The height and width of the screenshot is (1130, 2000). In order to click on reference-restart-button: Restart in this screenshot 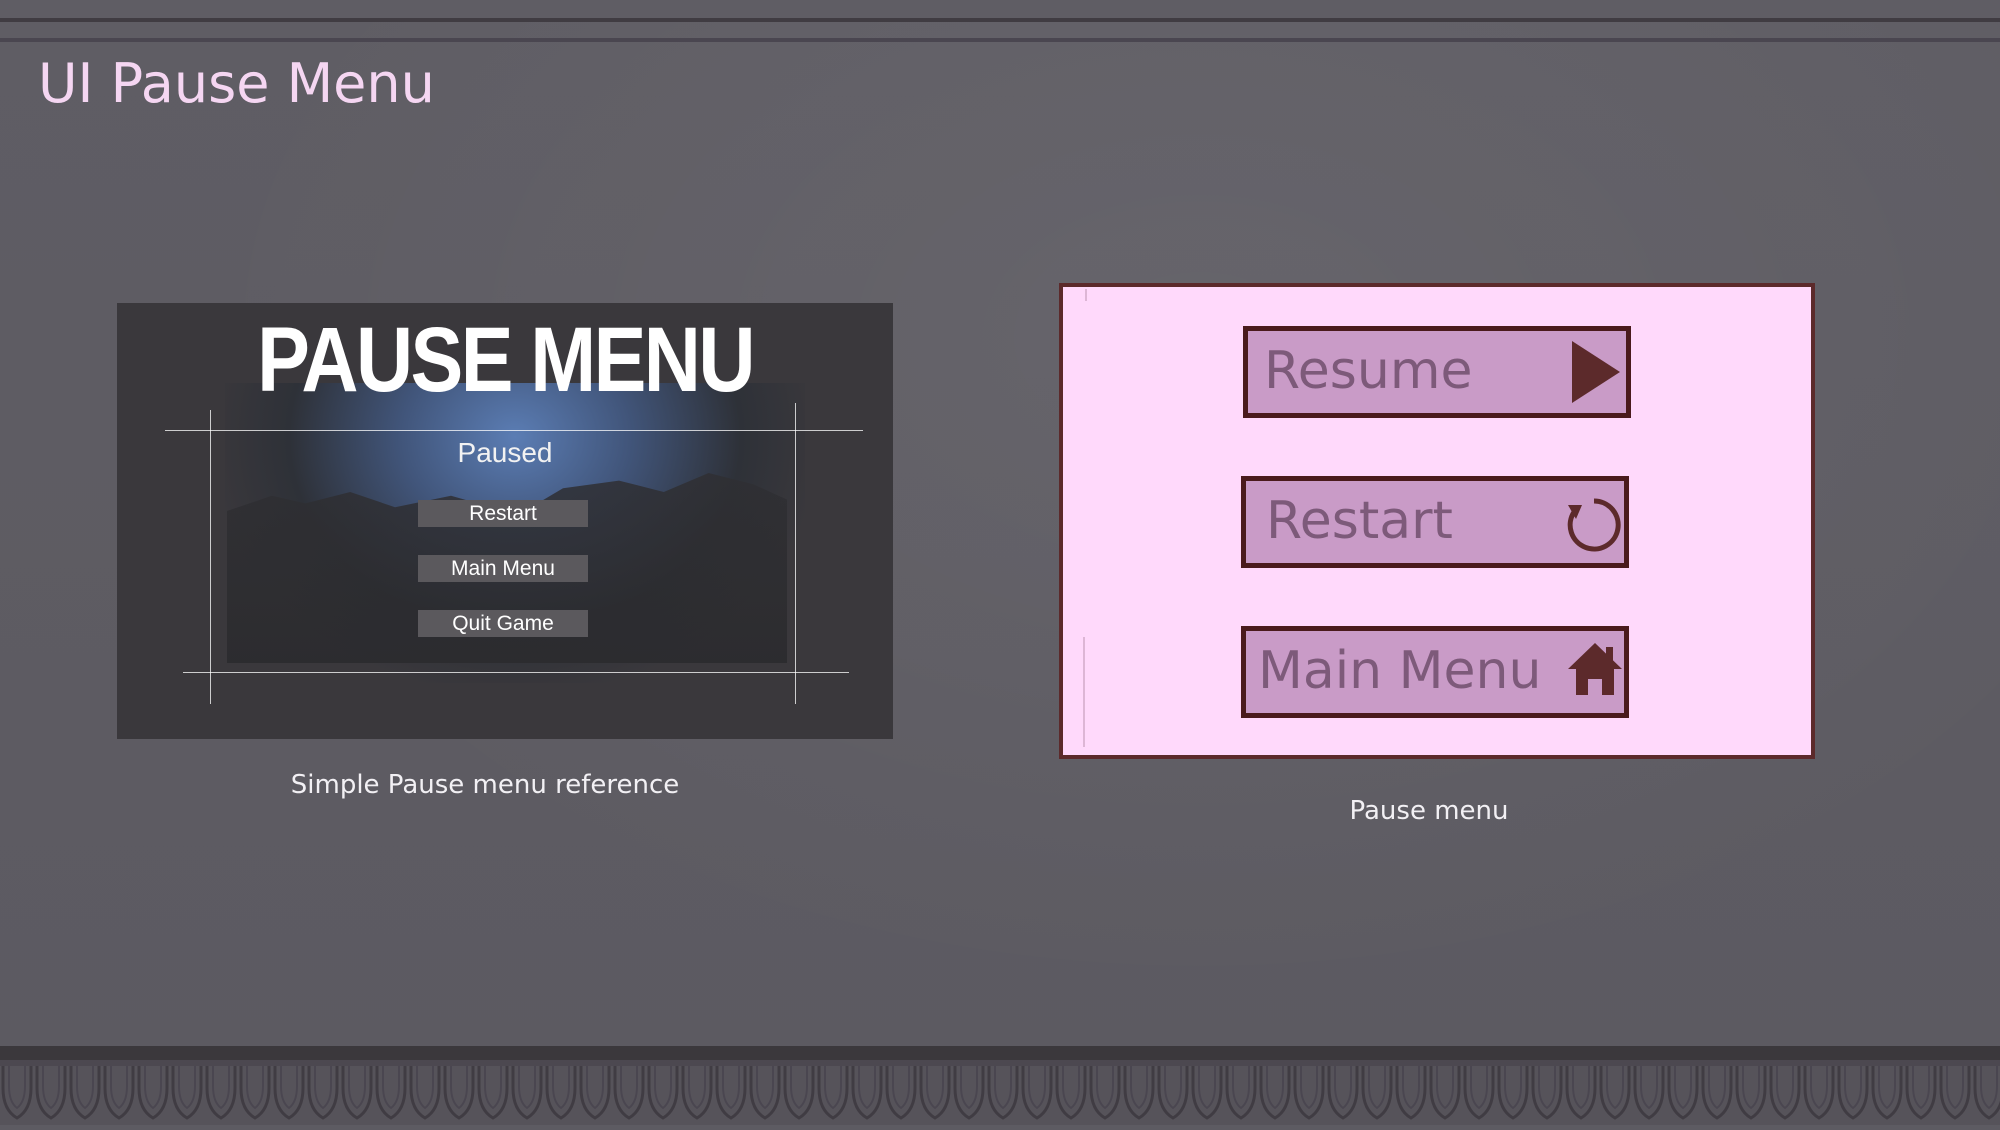, I will do `click(503, 513)`.